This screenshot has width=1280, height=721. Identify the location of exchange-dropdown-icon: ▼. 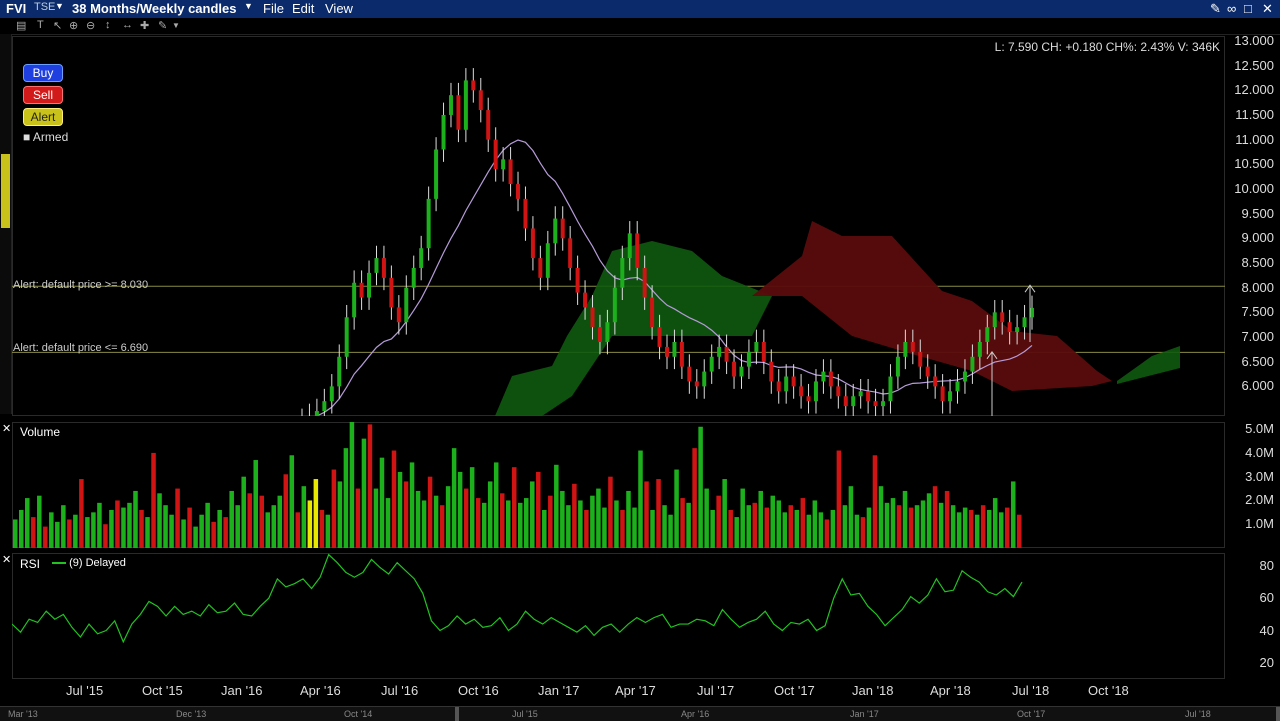
(59, 6).